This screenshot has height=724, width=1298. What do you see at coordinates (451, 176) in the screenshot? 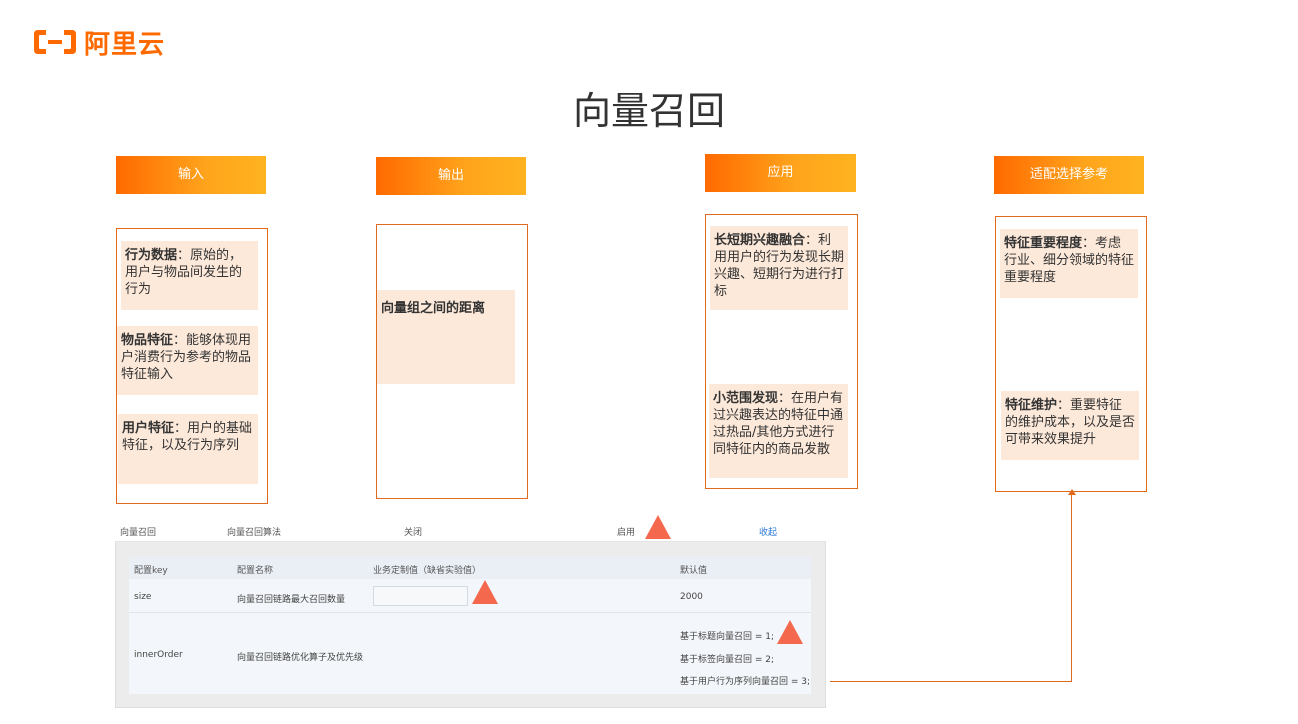
I see `output-header: 输出` at bounding box center [451, 176].